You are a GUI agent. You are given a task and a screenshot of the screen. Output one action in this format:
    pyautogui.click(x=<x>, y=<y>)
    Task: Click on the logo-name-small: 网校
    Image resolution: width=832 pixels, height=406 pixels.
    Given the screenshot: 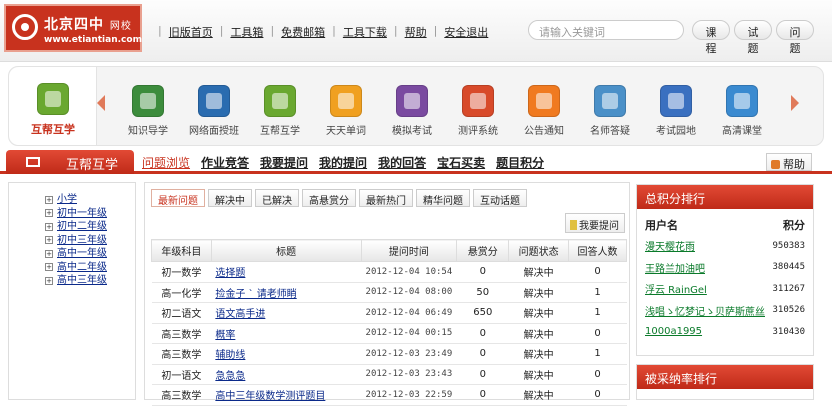 What is the action you would take?
    pyautogui.click(x=120, y=26)
    